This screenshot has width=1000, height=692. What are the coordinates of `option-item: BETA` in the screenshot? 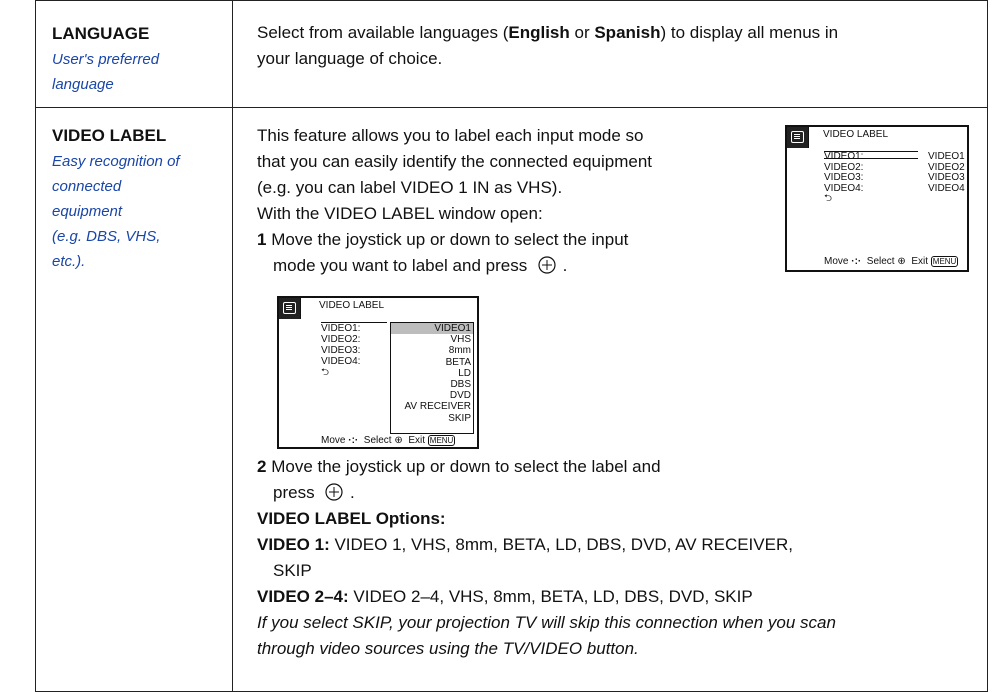 It's located at (458, 362).